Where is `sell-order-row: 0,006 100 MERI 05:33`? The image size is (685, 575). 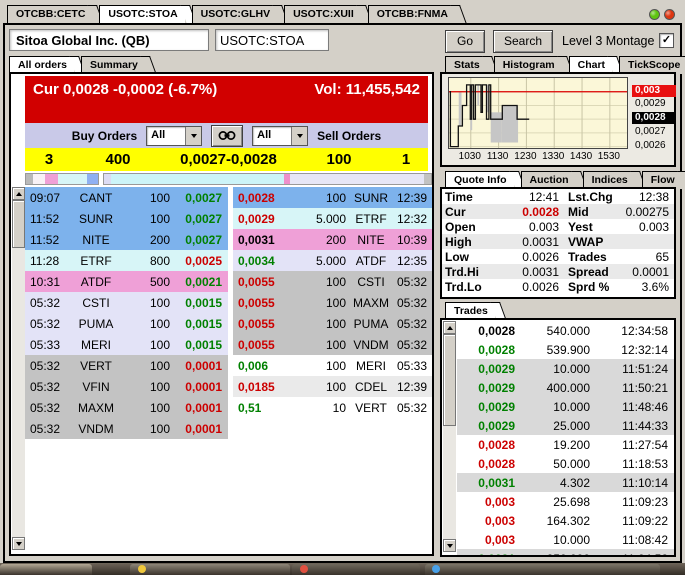
sell-order-row: 0,006 100 MERI 05:33 is located at coordinates (332, 365).